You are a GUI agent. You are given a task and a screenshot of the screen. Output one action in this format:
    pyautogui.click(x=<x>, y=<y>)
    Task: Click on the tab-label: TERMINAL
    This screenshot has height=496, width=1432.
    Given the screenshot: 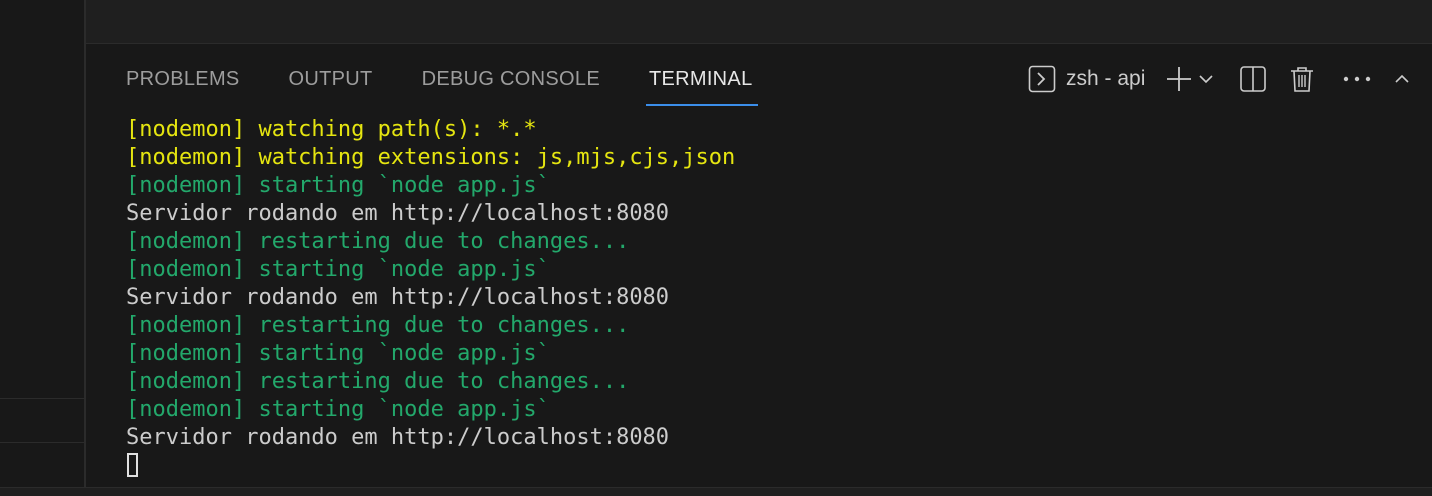 What is the action you would take?
    pyautogui.click(x=700, y=79)
    